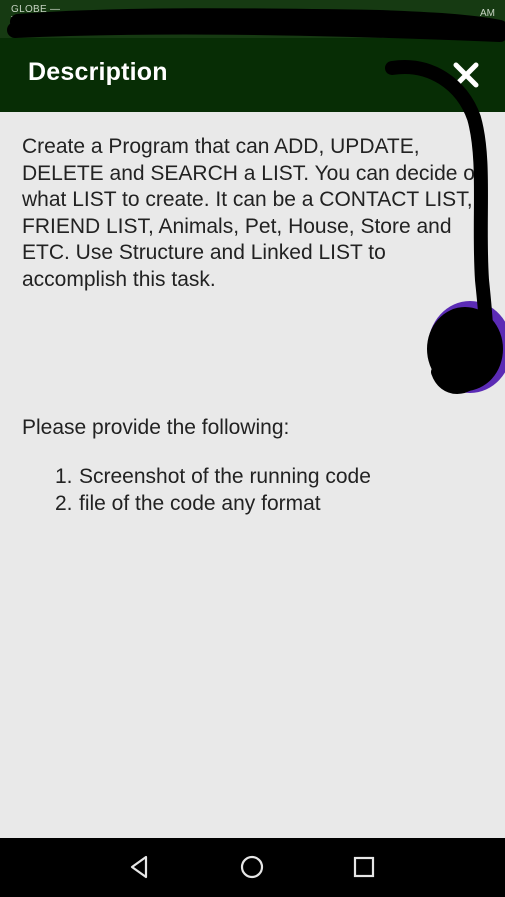 The height and width of the screenshot is (897, 505). What do you see at coordinates (252, 75) in the screenshot?
I see `toolbar: Description` at bounding box center [252, 75].